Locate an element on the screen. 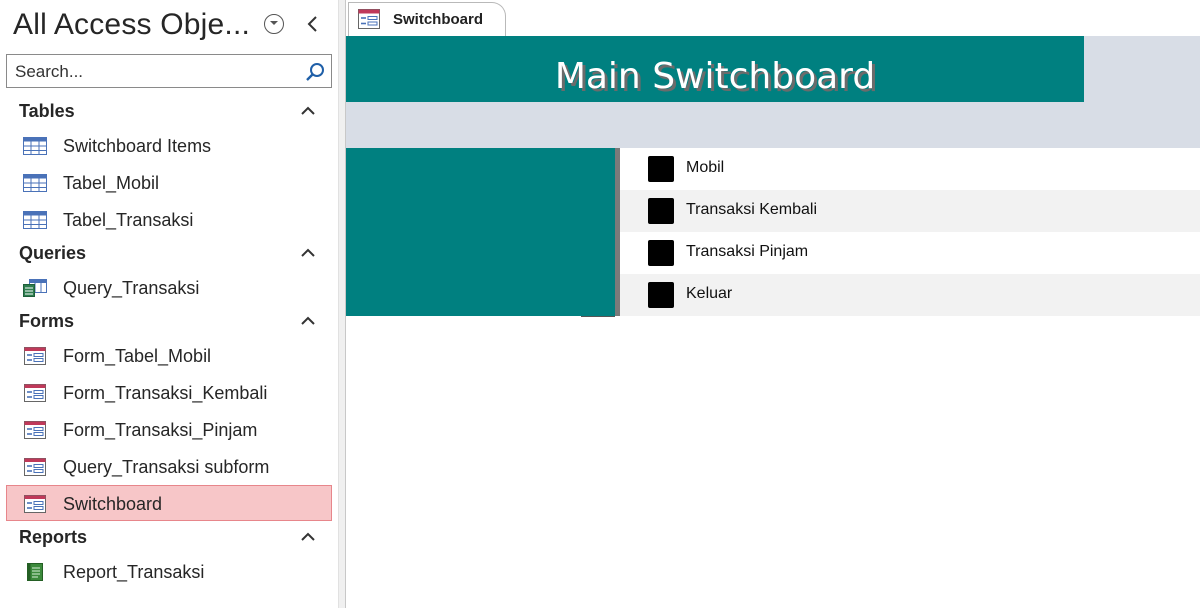 This screenshot has height=608, width=1200. report-icon is located at coordinates (35, 572).